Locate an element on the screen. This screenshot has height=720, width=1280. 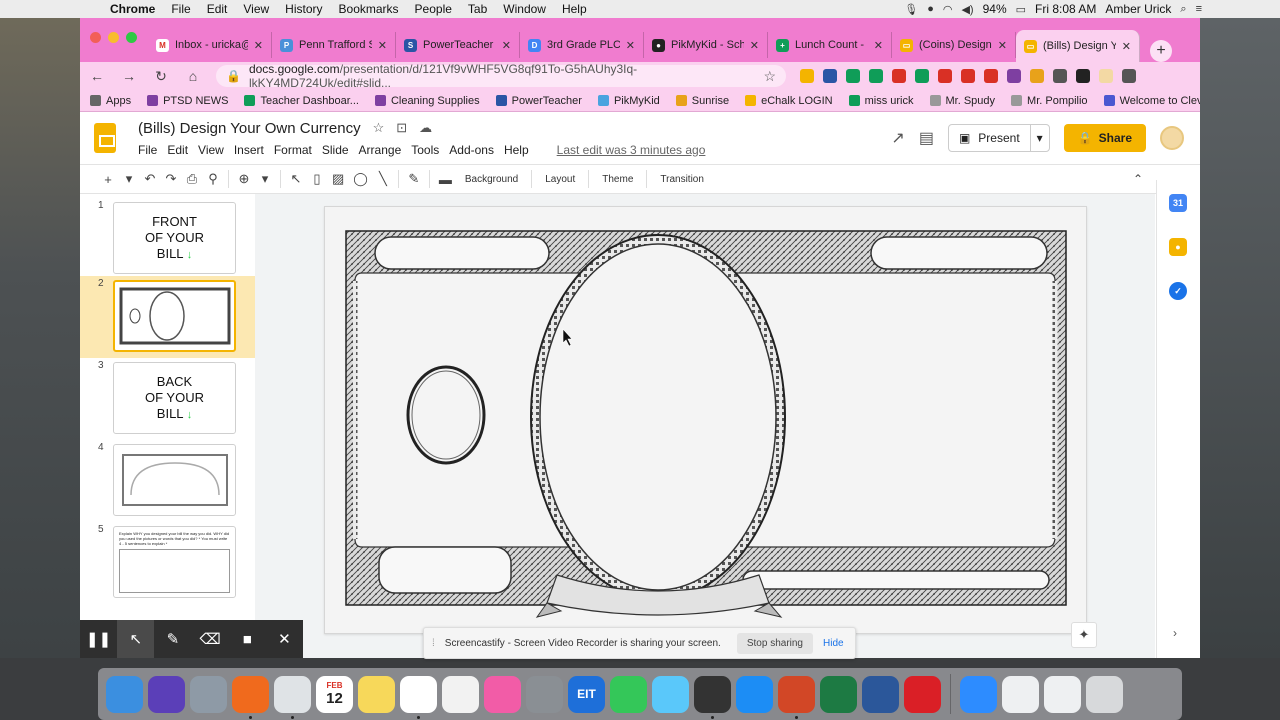
menu-people: People is located at coordinates (433, 9).